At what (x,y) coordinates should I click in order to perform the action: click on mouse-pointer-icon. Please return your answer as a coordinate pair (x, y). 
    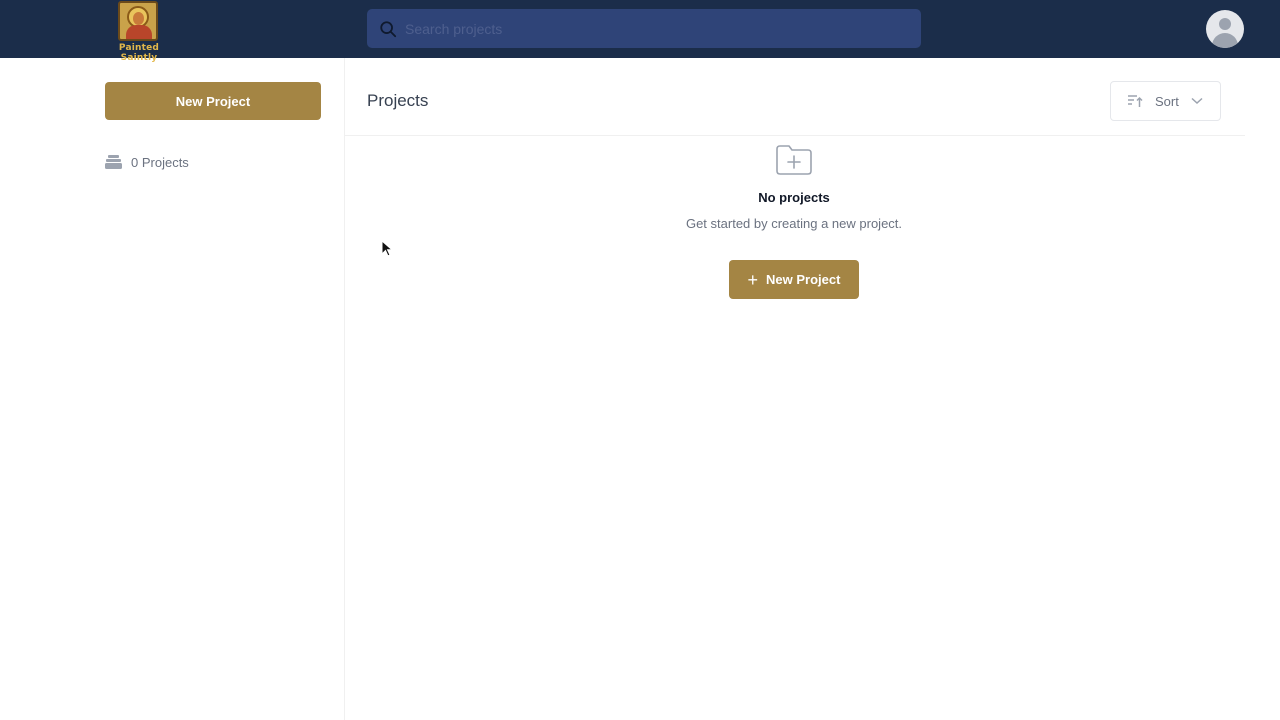
    Looking at the image, I should click on (387, 248).